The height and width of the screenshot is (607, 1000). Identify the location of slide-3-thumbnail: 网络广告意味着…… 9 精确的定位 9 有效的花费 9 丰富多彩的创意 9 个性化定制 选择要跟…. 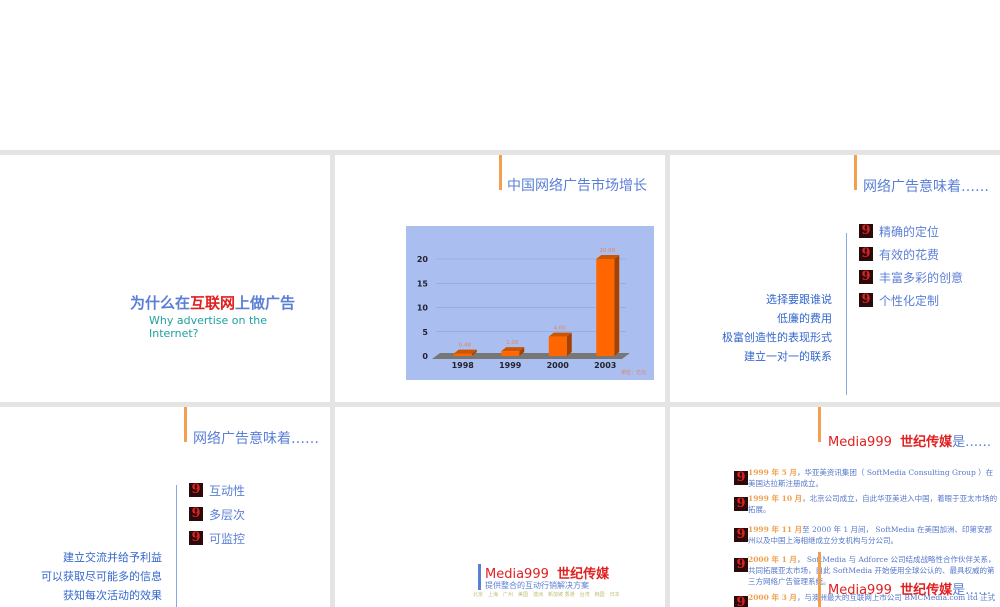
(835, 278).